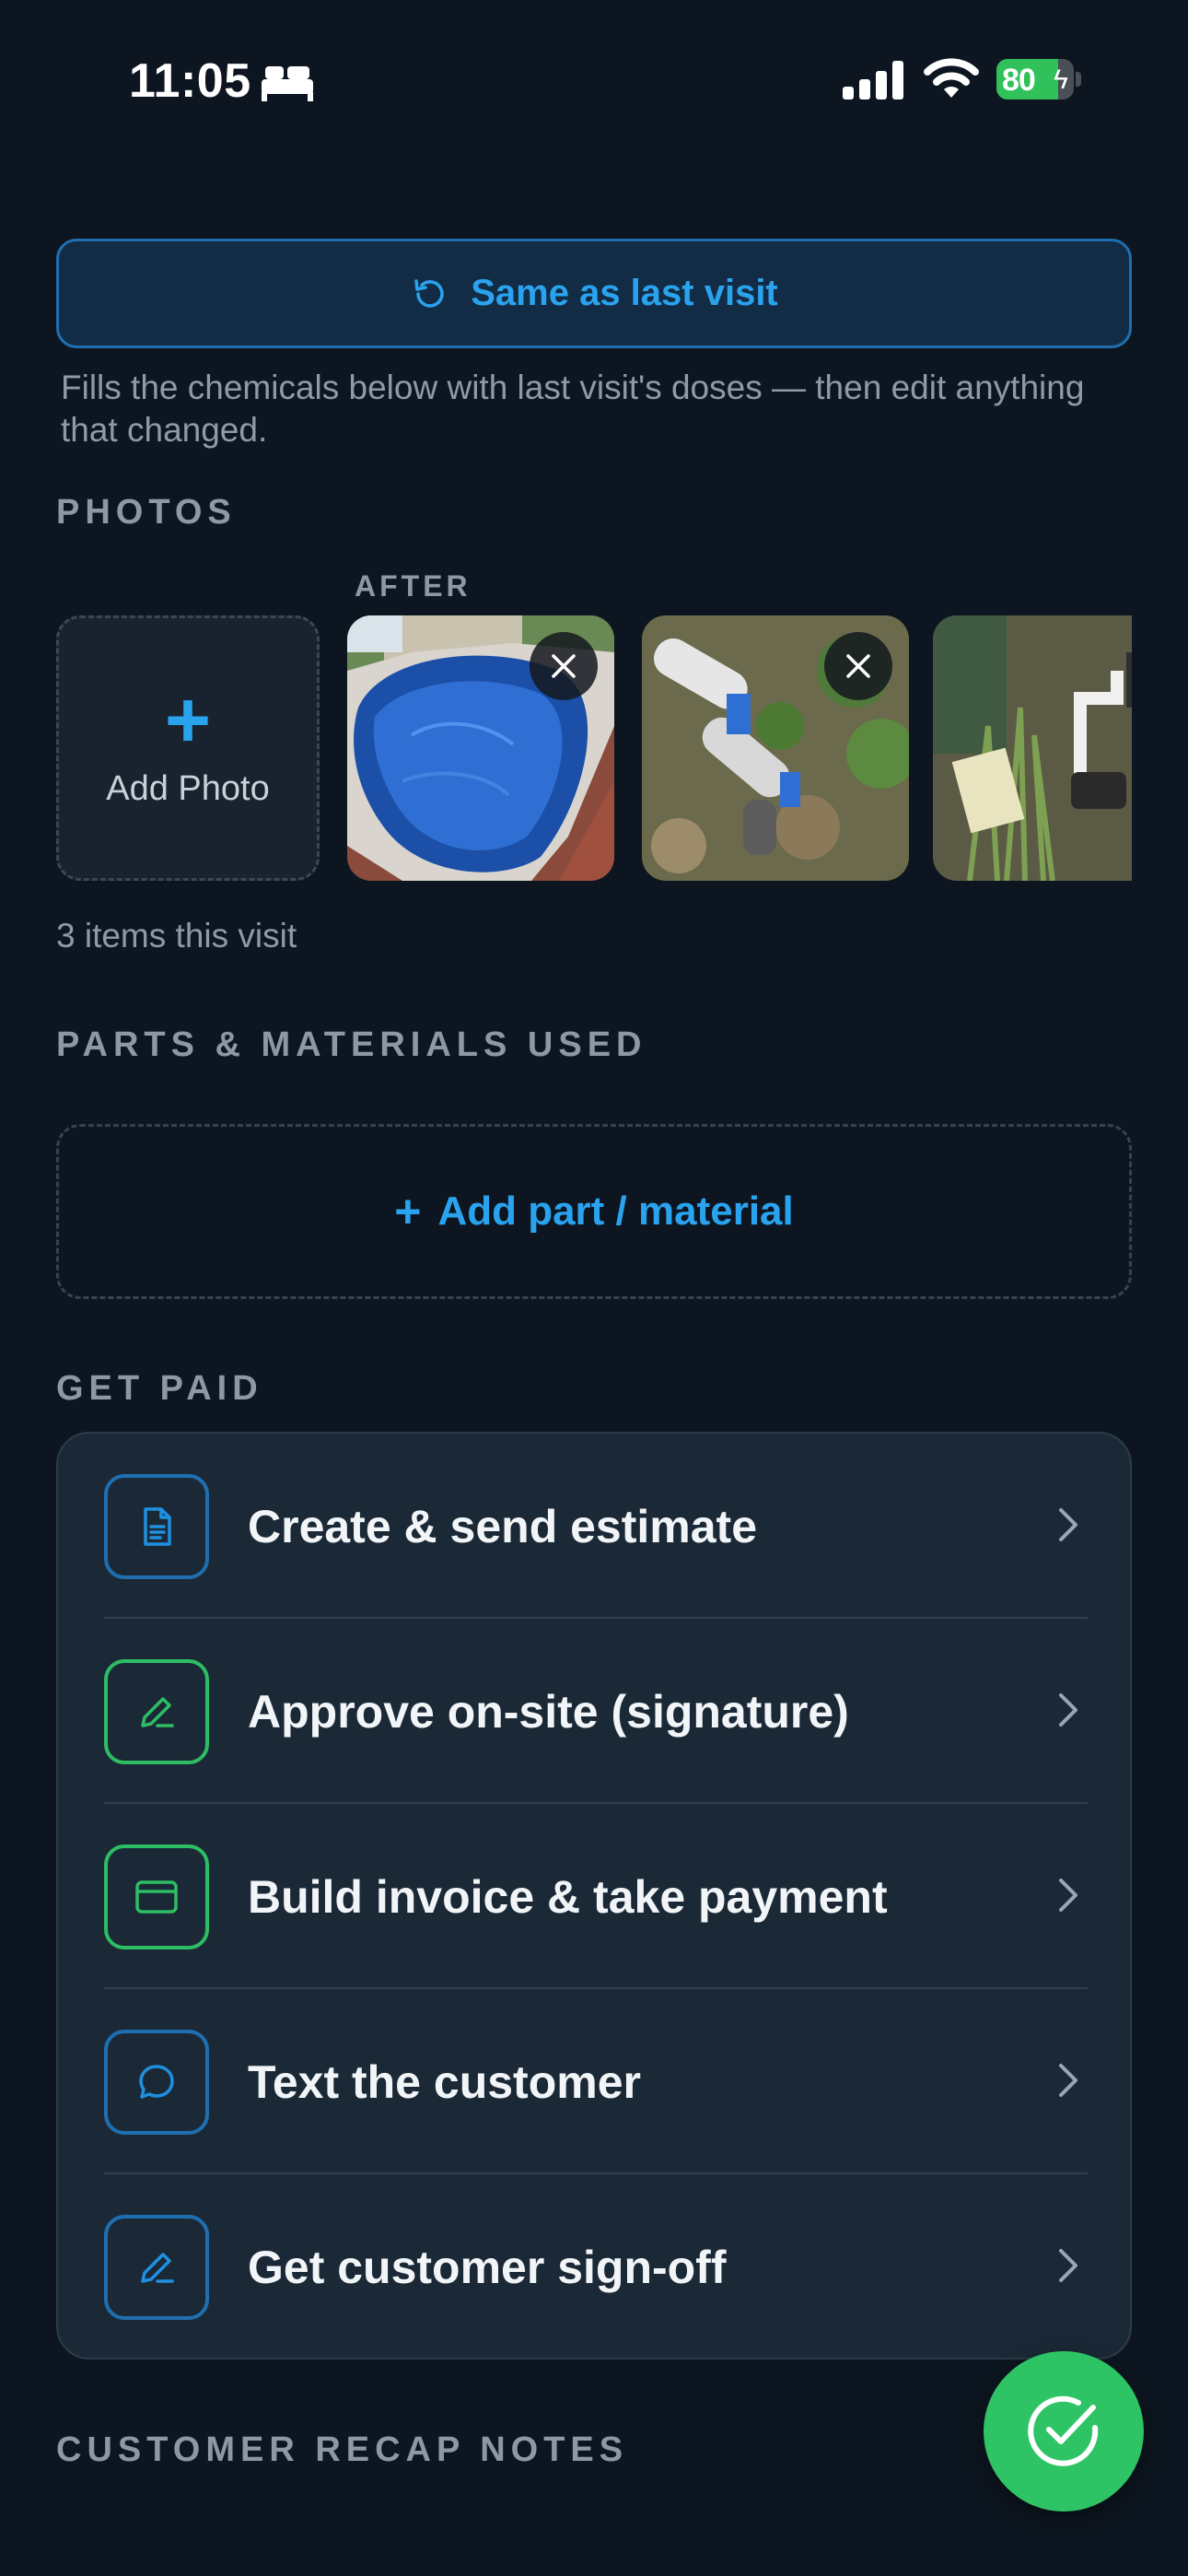 The image size is (1188, 2576). Describe the element at coordinates (429, 293) in the screenshot. I see `history-icon` at that location.